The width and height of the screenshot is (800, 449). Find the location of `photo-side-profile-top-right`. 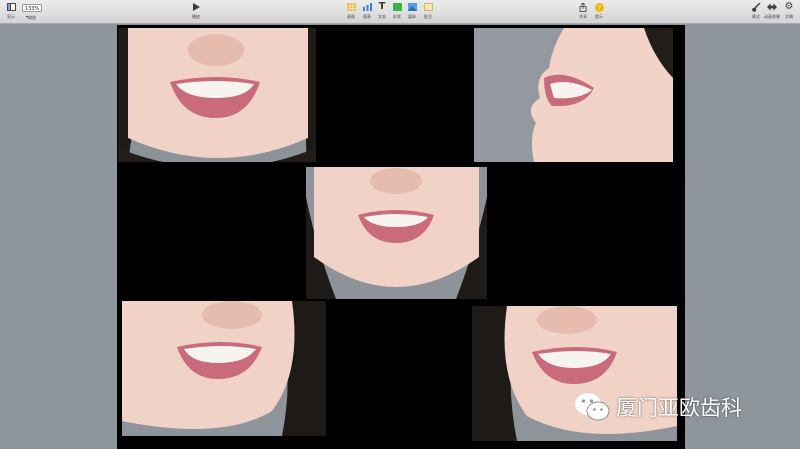

photo-side-profile-top-right is located at coordinates (573, 95).